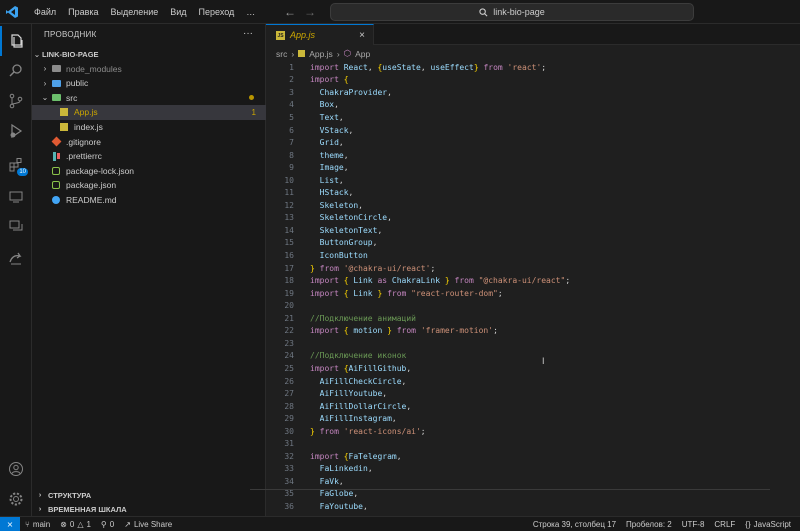 The image size is (800, 531). Describe the element at coordinates (339, 255) in the screenshot. I see `code-text: IconButton` at that location.